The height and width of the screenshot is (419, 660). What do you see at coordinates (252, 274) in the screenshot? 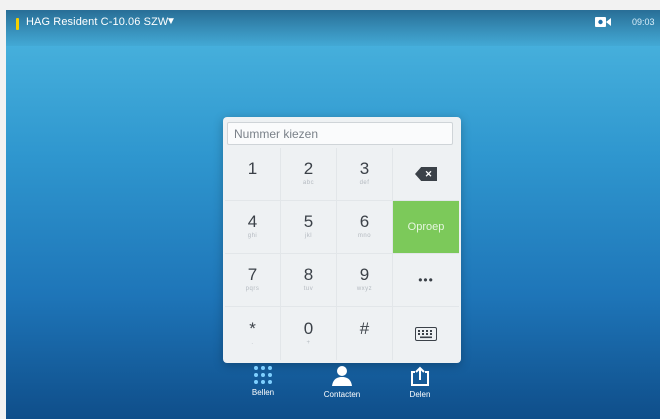
I see `key-digit: 7` at bounding box center [252, 274].